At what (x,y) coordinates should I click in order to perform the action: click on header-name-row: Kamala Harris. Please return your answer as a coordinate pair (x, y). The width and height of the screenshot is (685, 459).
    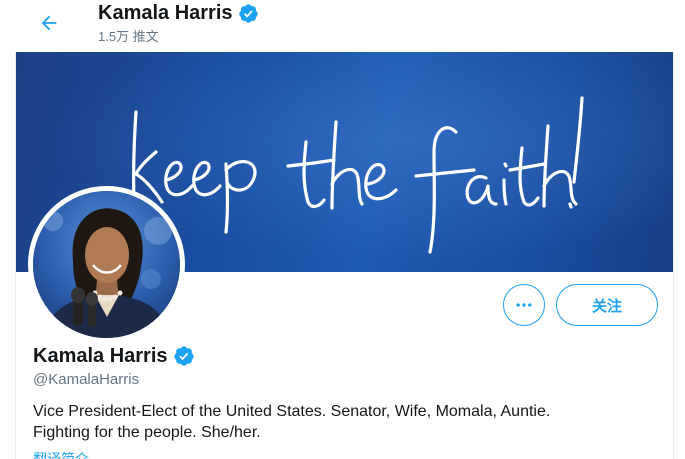
    Looking at the image, I should click on (178, 13).